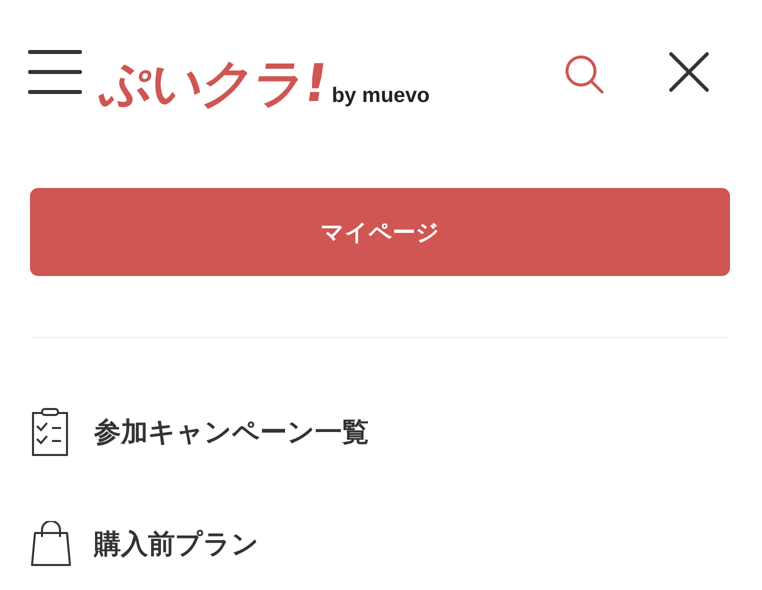 The width and height of the screenshot is (762, 590). What do you see at coordinates (55, 72) in the screenshot?
I see `menu-icon` at bounding box center [55, 72].